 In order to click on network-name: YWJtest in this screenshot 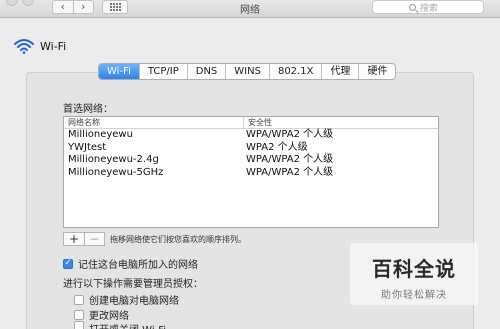, I will do `click(87, 147)`.